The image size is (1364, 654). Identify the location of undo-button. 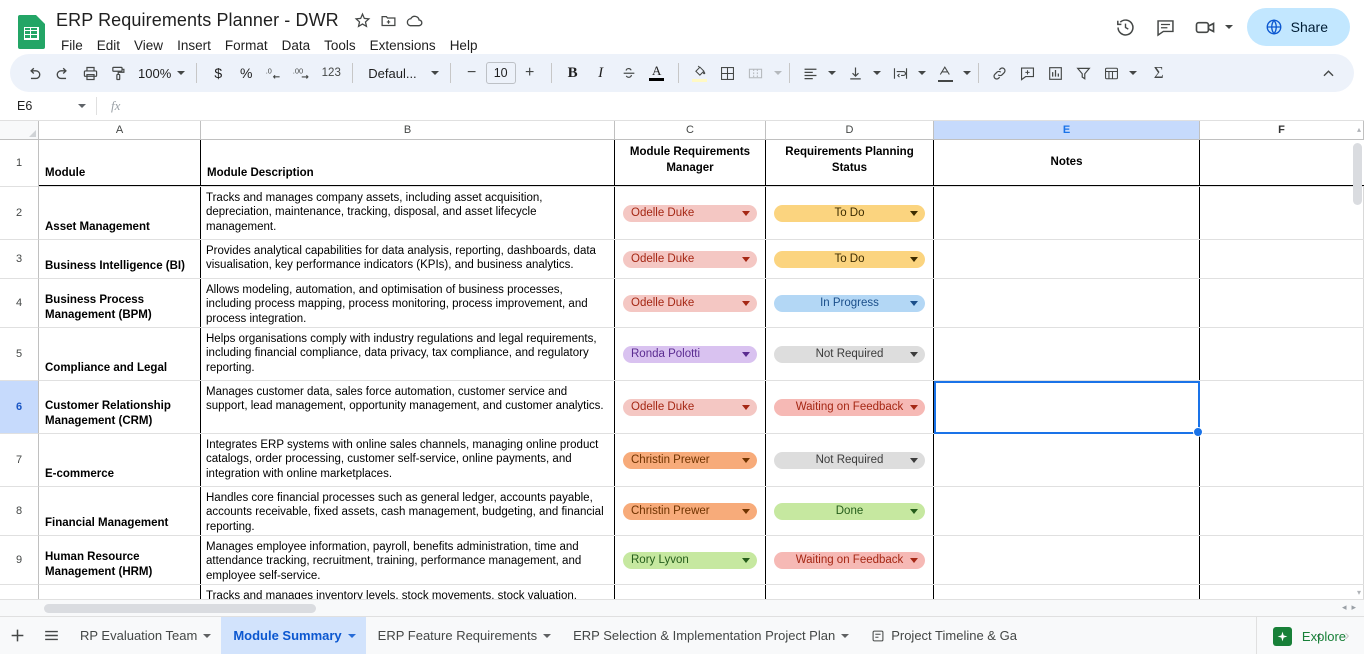
(34, 73).